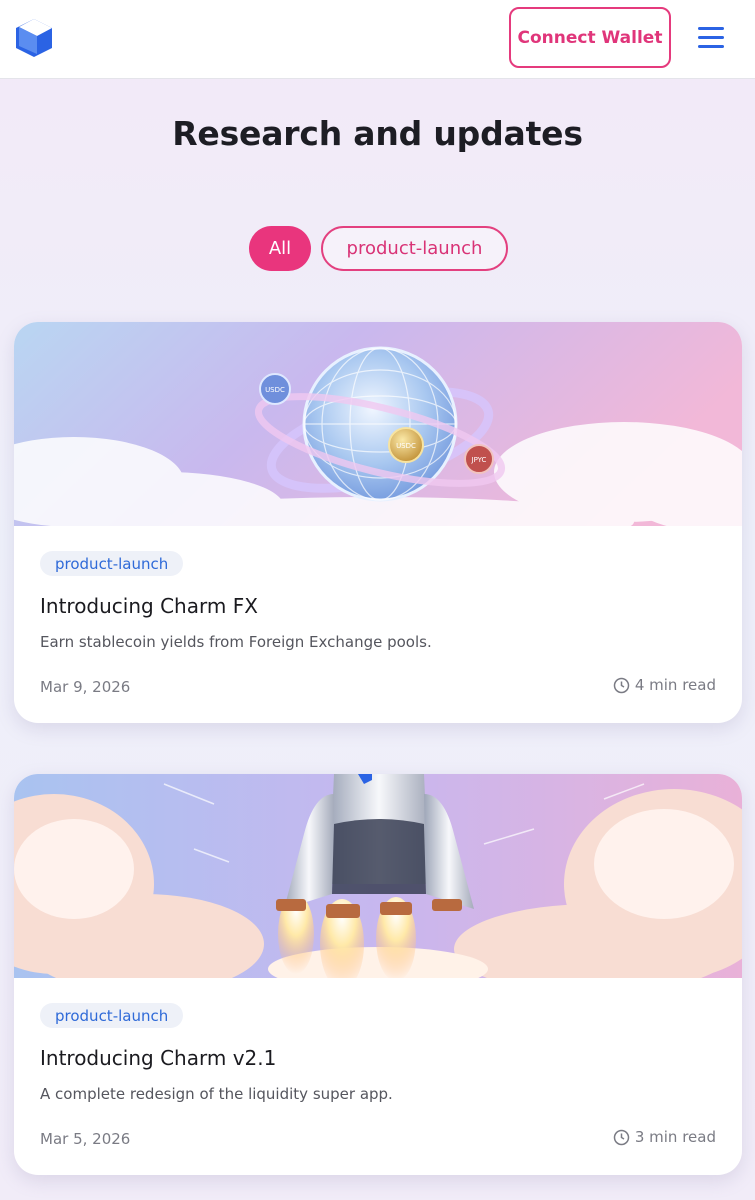 Image resolution: width=755 pixels, height=1200 pixels. What do you see at coordinates (675, 1137) in the screenshot?
I see `read-time-label: 3 min read` at bounding box center [675, 1137].